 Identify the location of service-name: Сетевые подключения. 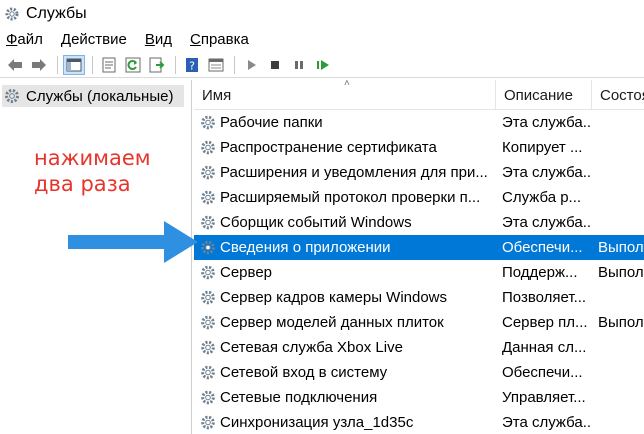
(299, 397).